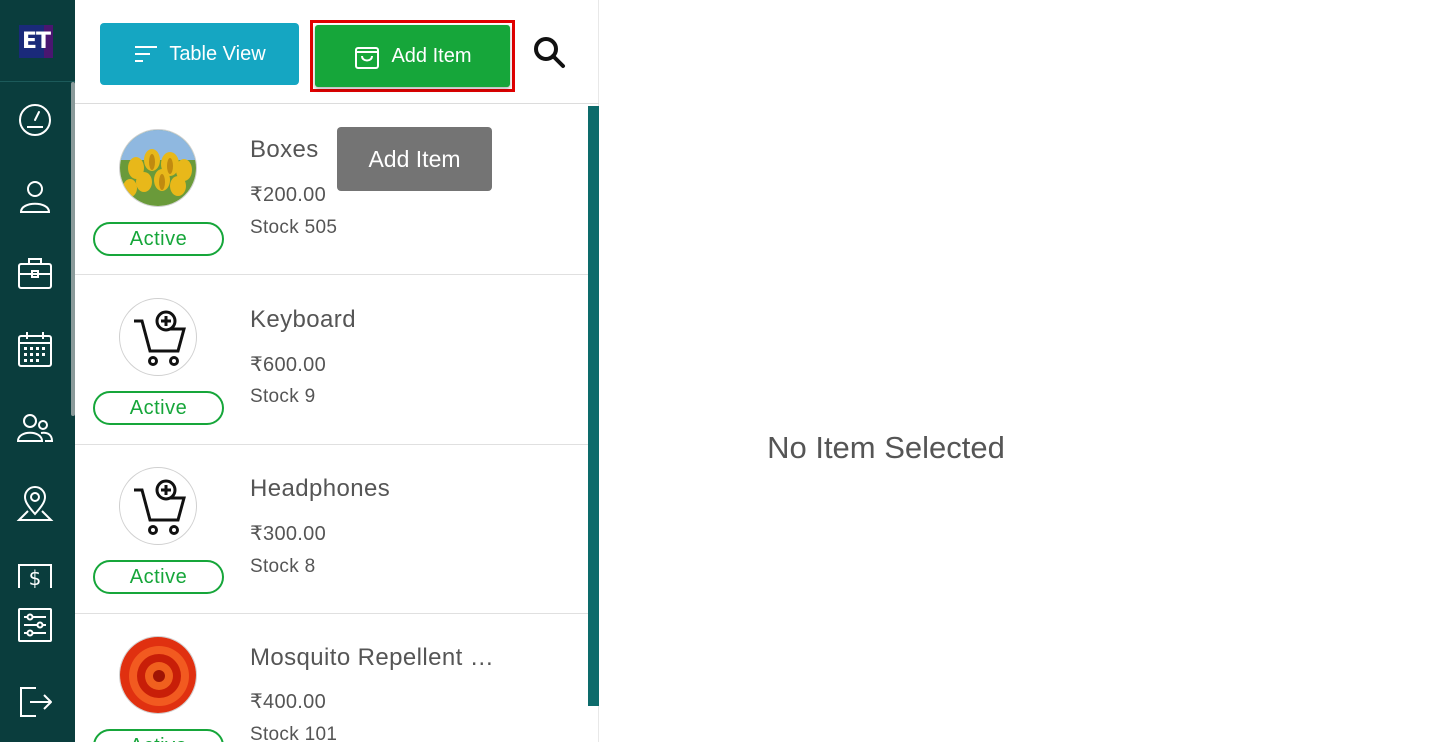 Image resolution: width=1439 pixels, height=742 pixels. What do you see at coordinates (35, 625) in the screenshot?
I see `settings-sliders-icon` at bounding box center [35, 625].